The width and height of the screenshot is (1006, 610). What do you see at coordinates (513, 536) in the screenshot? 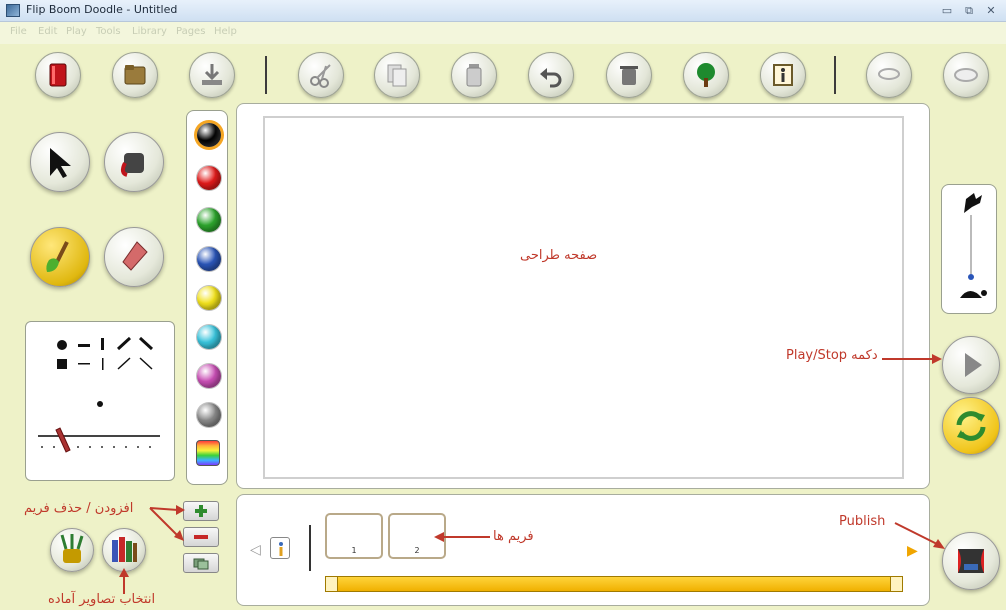
I see `frames-annotation: فریم ها` at bounding box center [513, 536].